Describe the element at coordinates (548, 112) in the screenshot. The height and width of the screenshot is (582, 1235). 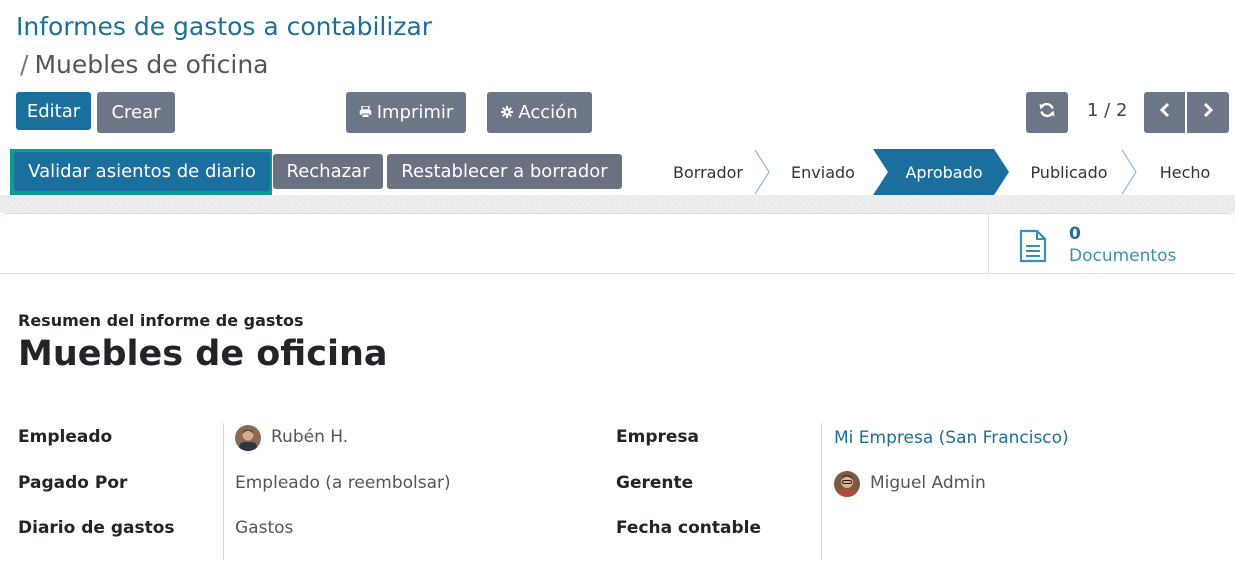
I see `action-button-label: Acción` at that location.